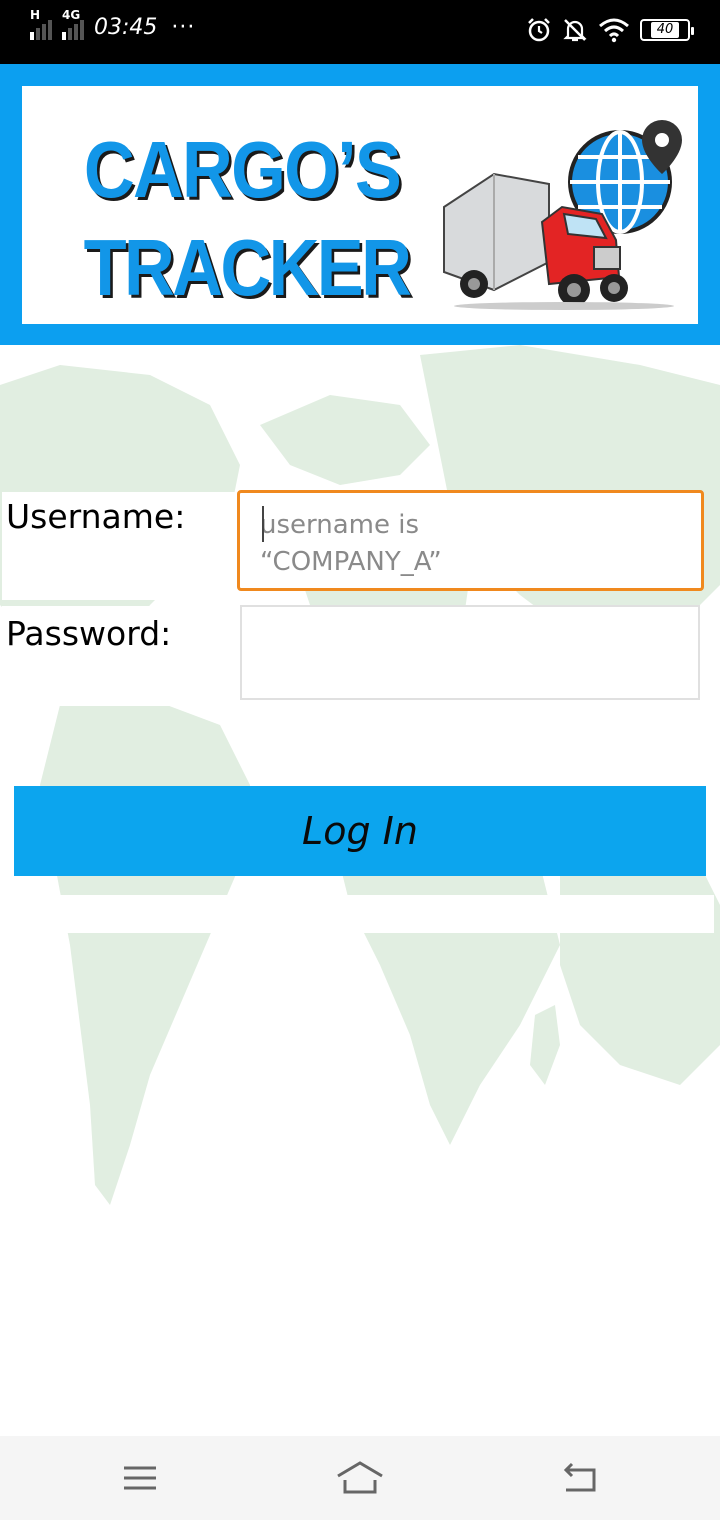 The height and width of the screenshot is (1520, 720). I want to click on network-type-h: H, so click(35, 15).